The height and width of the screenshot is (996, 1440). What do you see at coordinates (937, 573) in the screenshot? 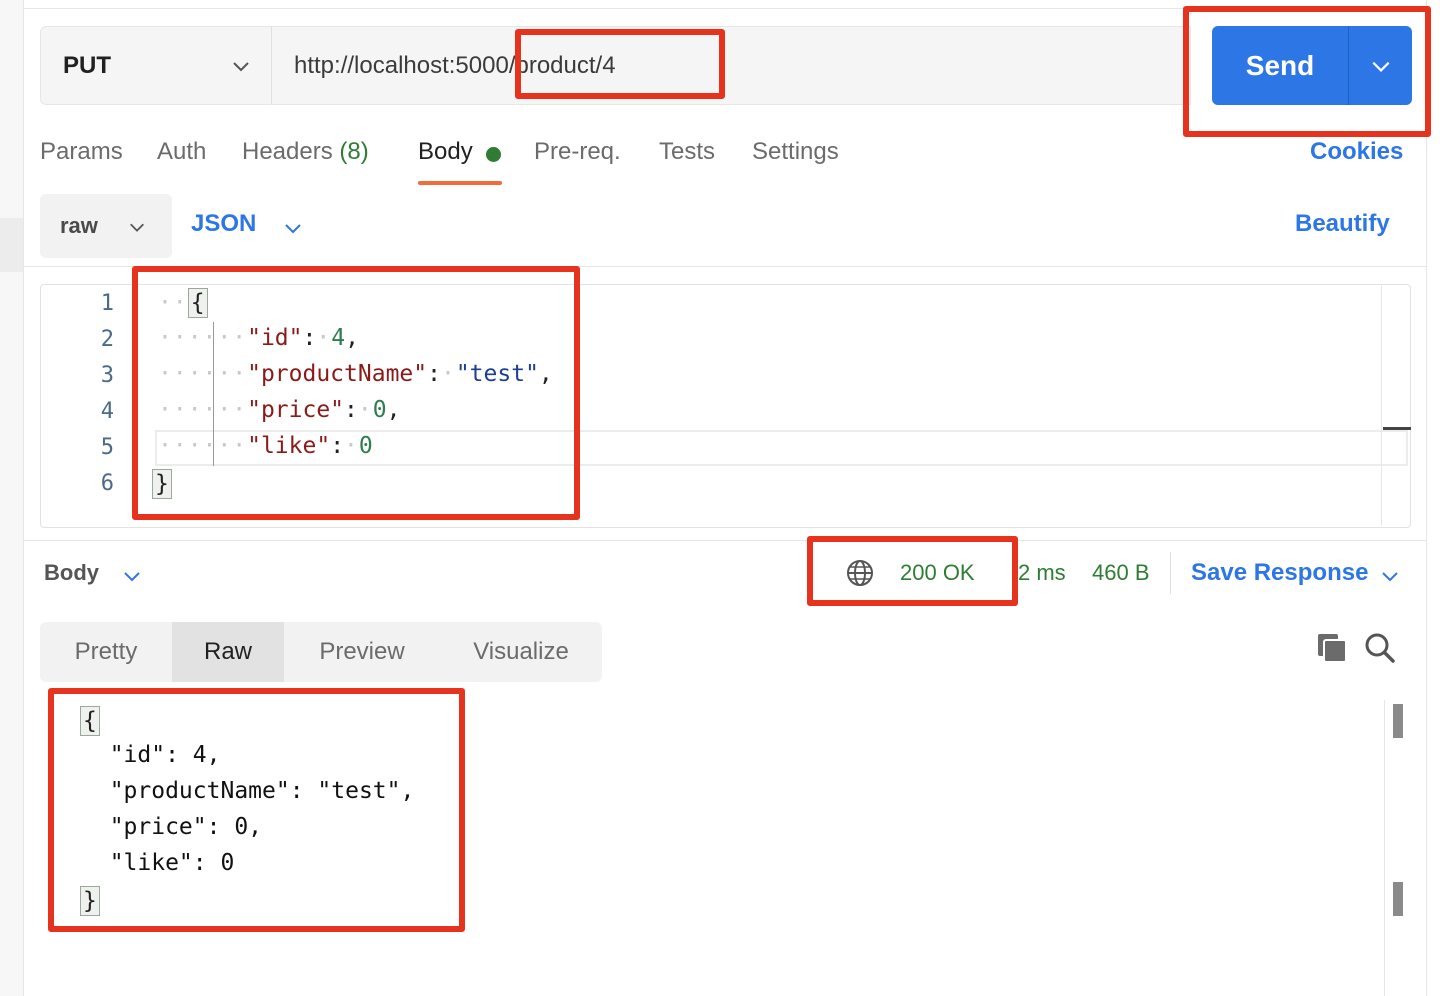
I see `status-badge: 200 OK` at bounding box center [937, 573].